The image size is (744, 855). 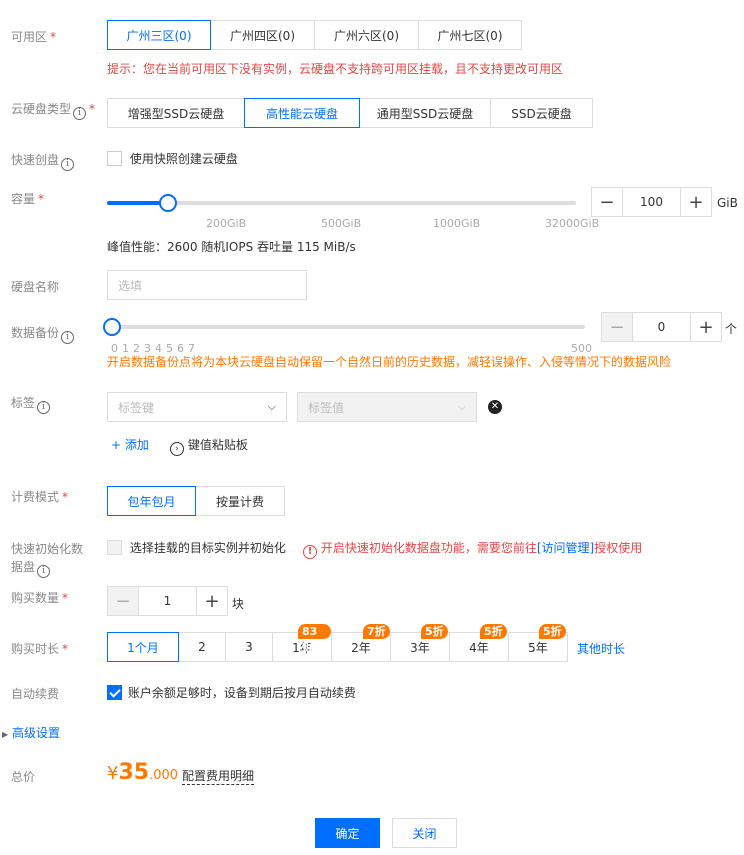 What do you see at coordinates (202, 647) in the screenshot?
I see `duration-option: 2` at bounding box center [202, 647].